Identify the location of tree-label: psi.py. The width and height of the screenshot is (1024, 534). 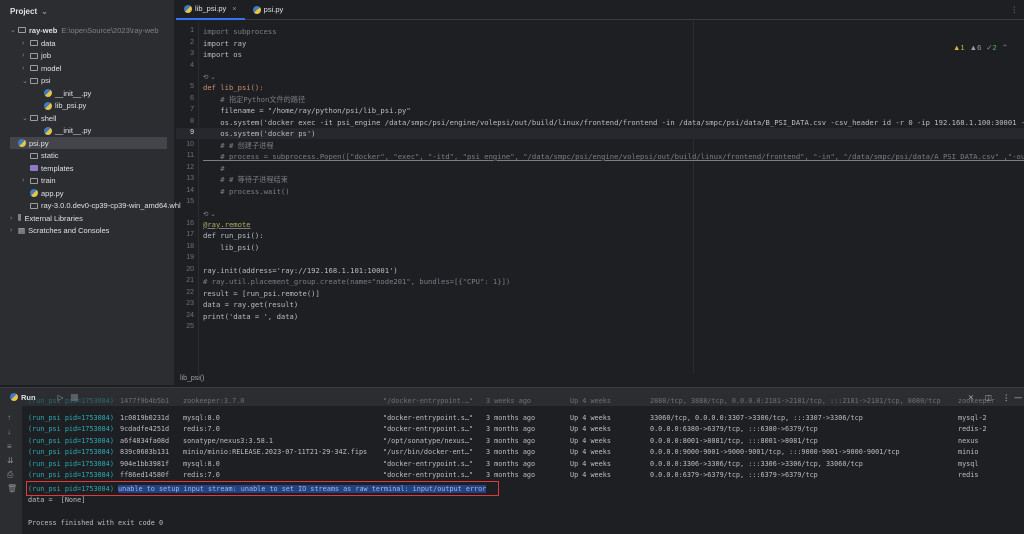
(39, 143).